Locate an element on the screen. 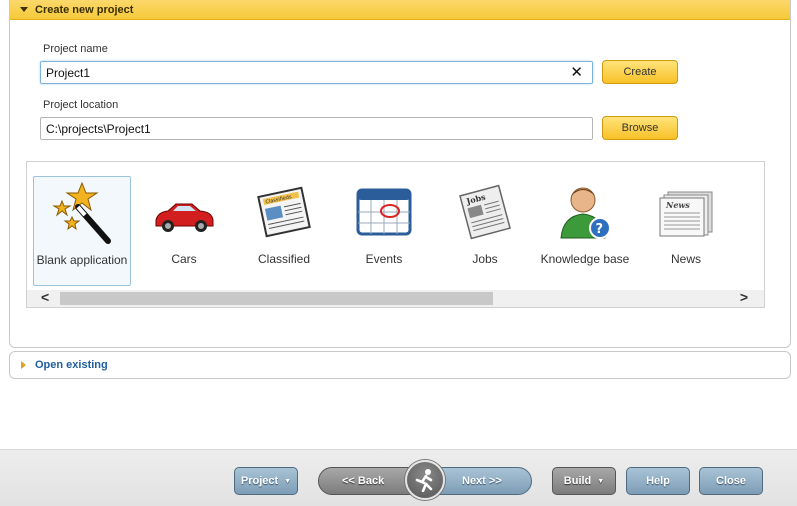  jobs-newspaper-icon: Jobs is located at coordinates (485, 212).